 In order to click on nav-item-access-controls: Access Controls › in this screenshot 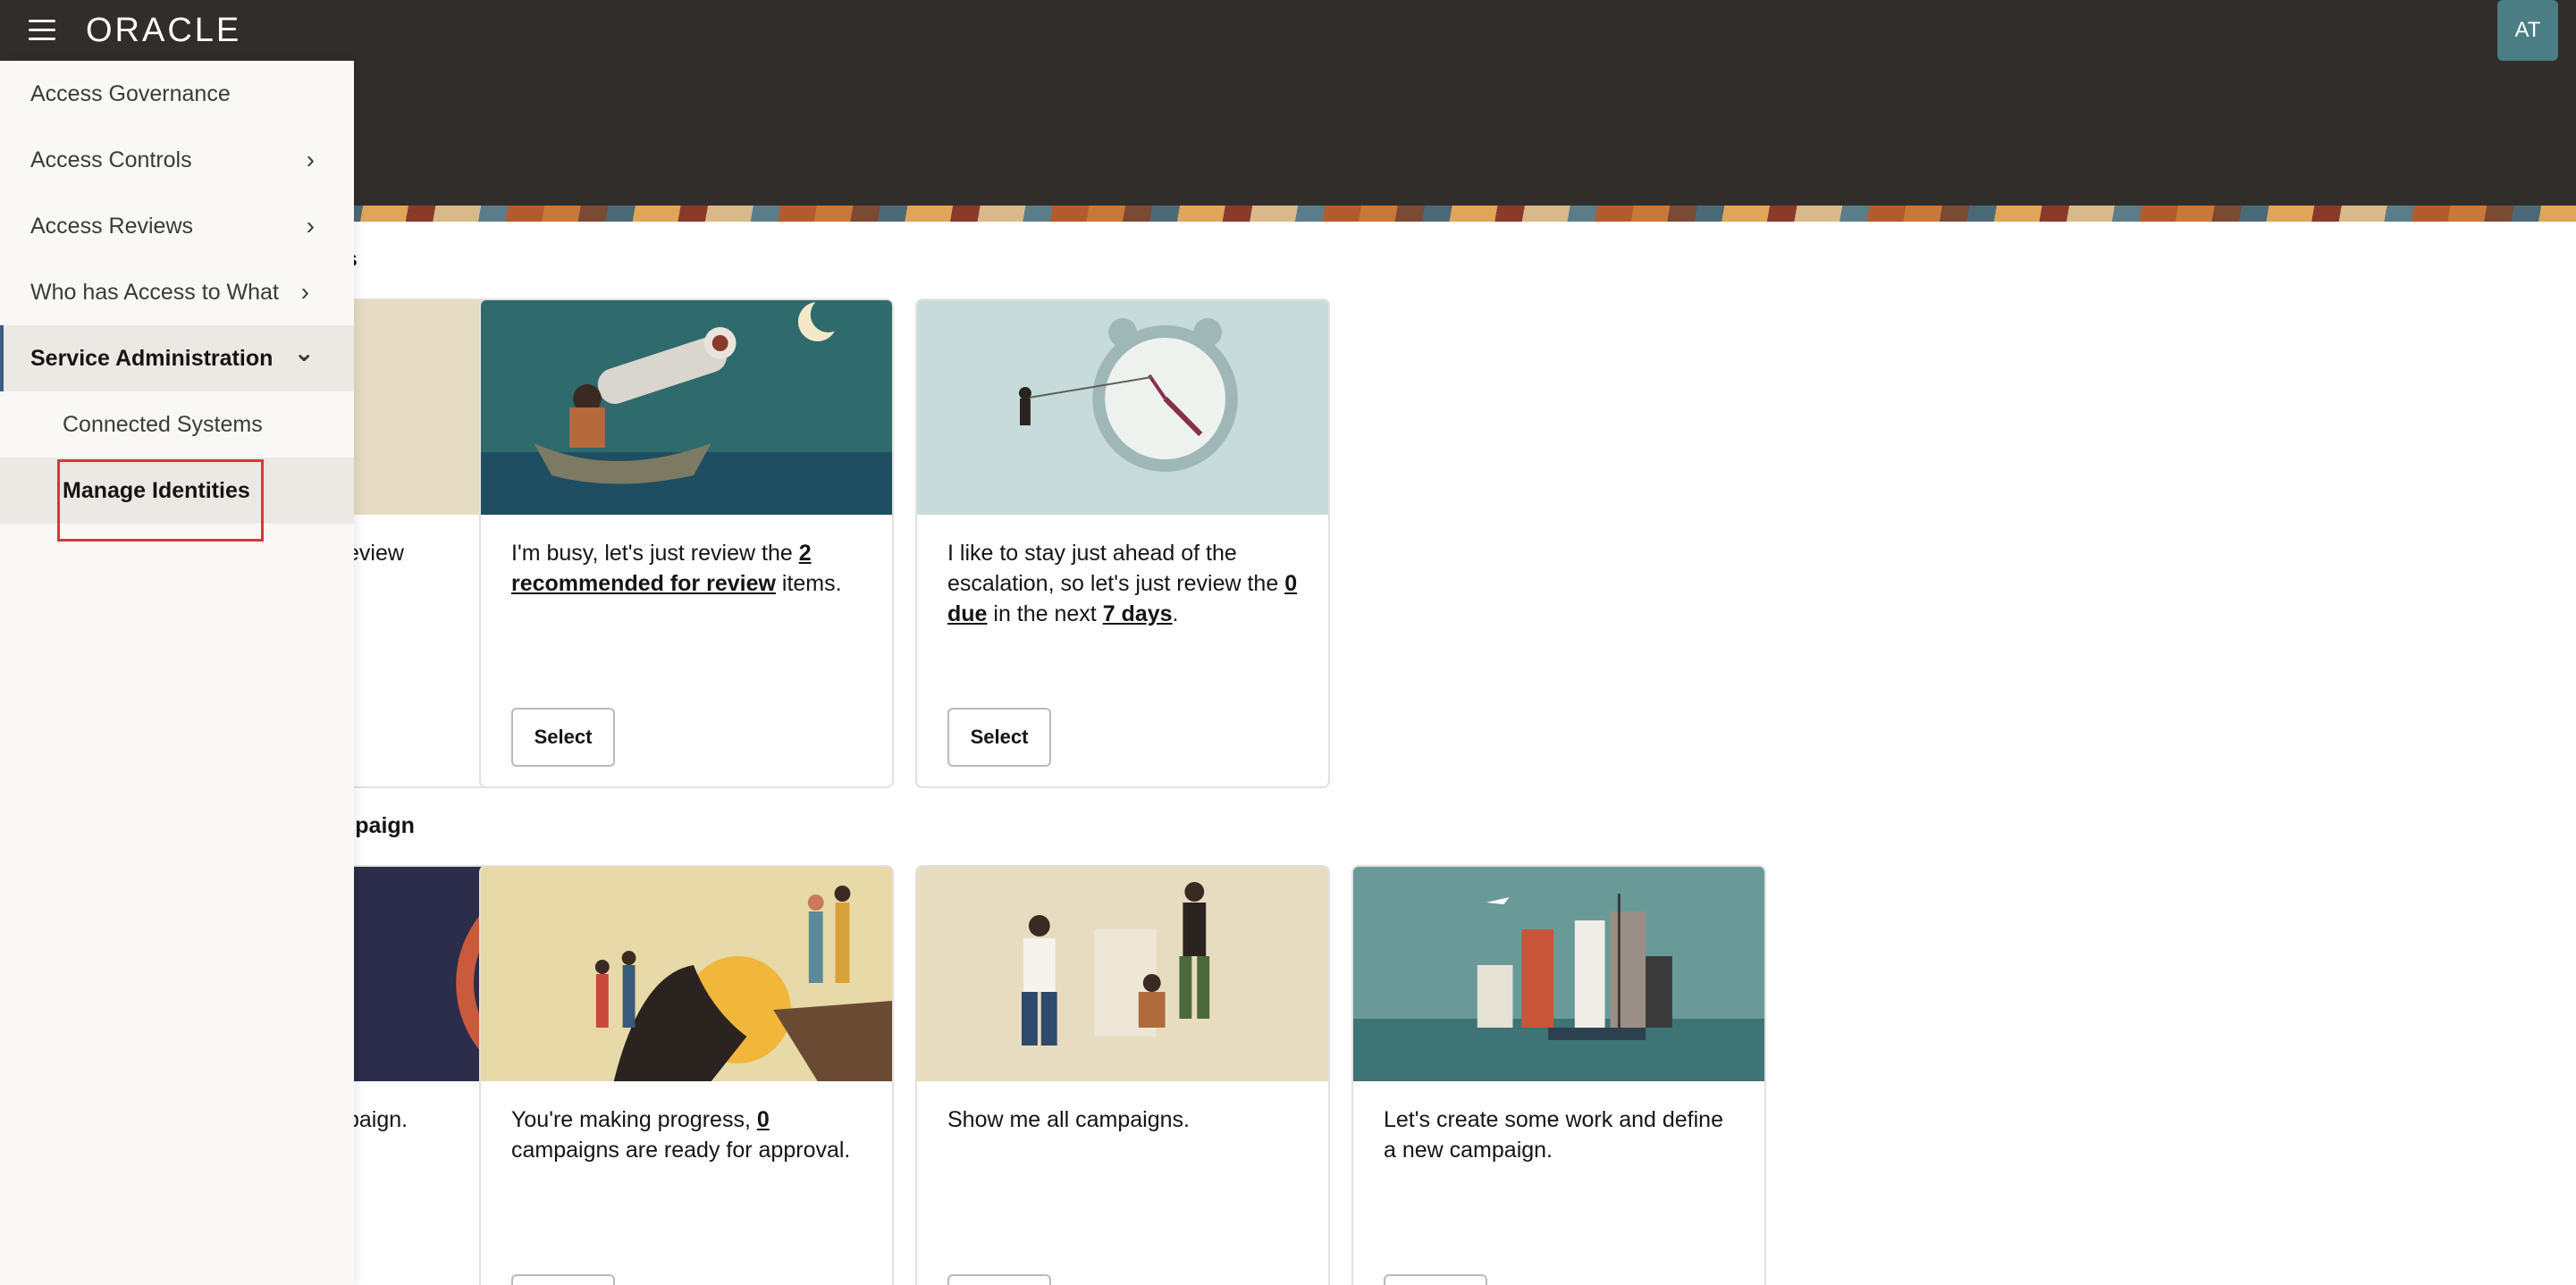, I will do `click(177, 160)`.